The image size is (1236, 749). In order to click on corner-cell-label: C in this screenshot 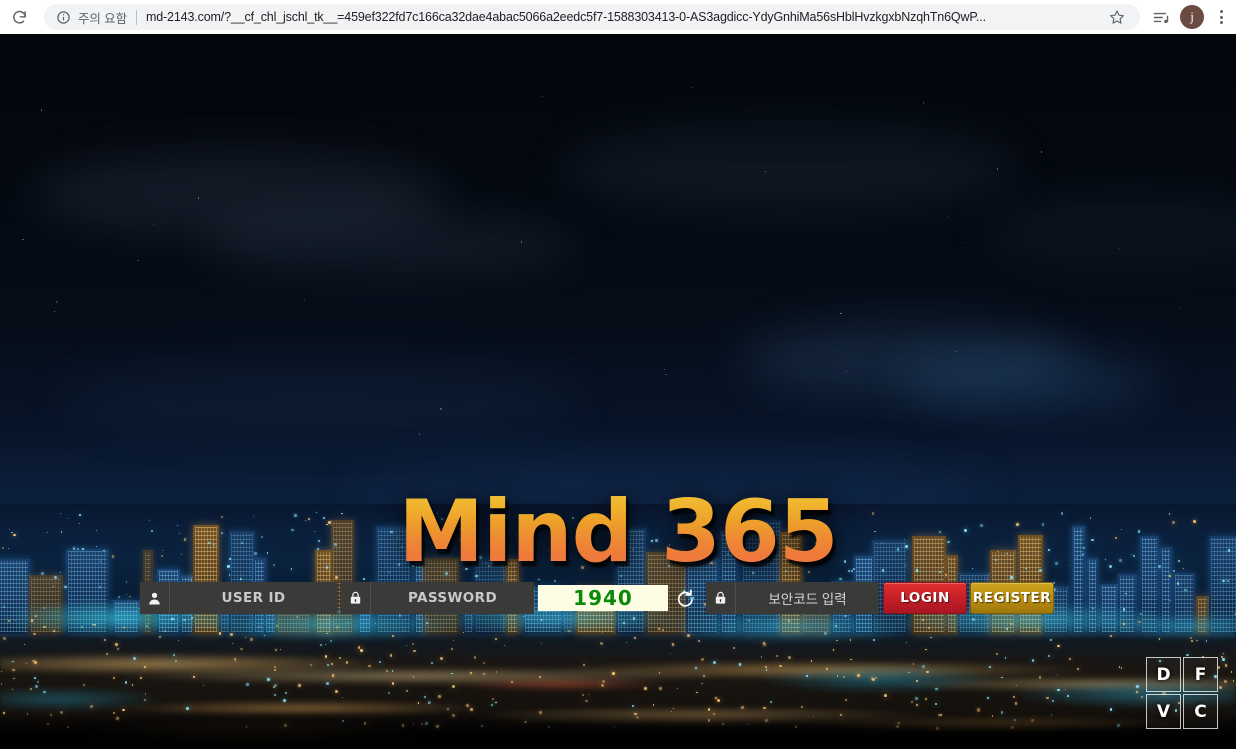, I will do `click(1200, 711)`.